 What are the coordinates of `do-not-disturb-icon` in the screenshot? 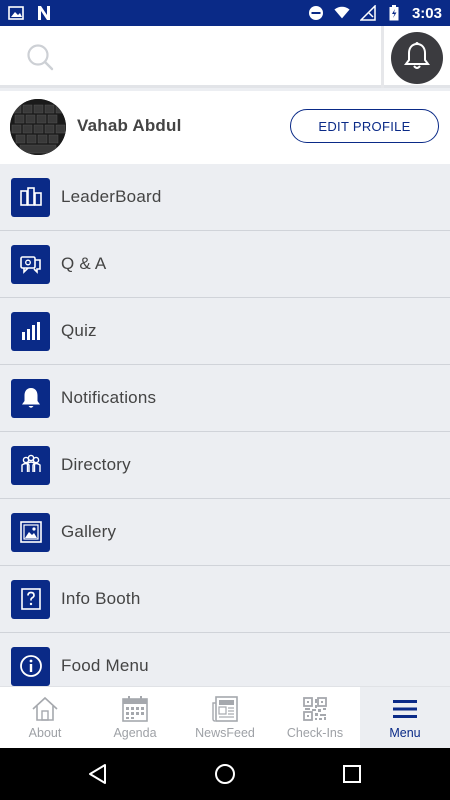 It's located at (316, 13).